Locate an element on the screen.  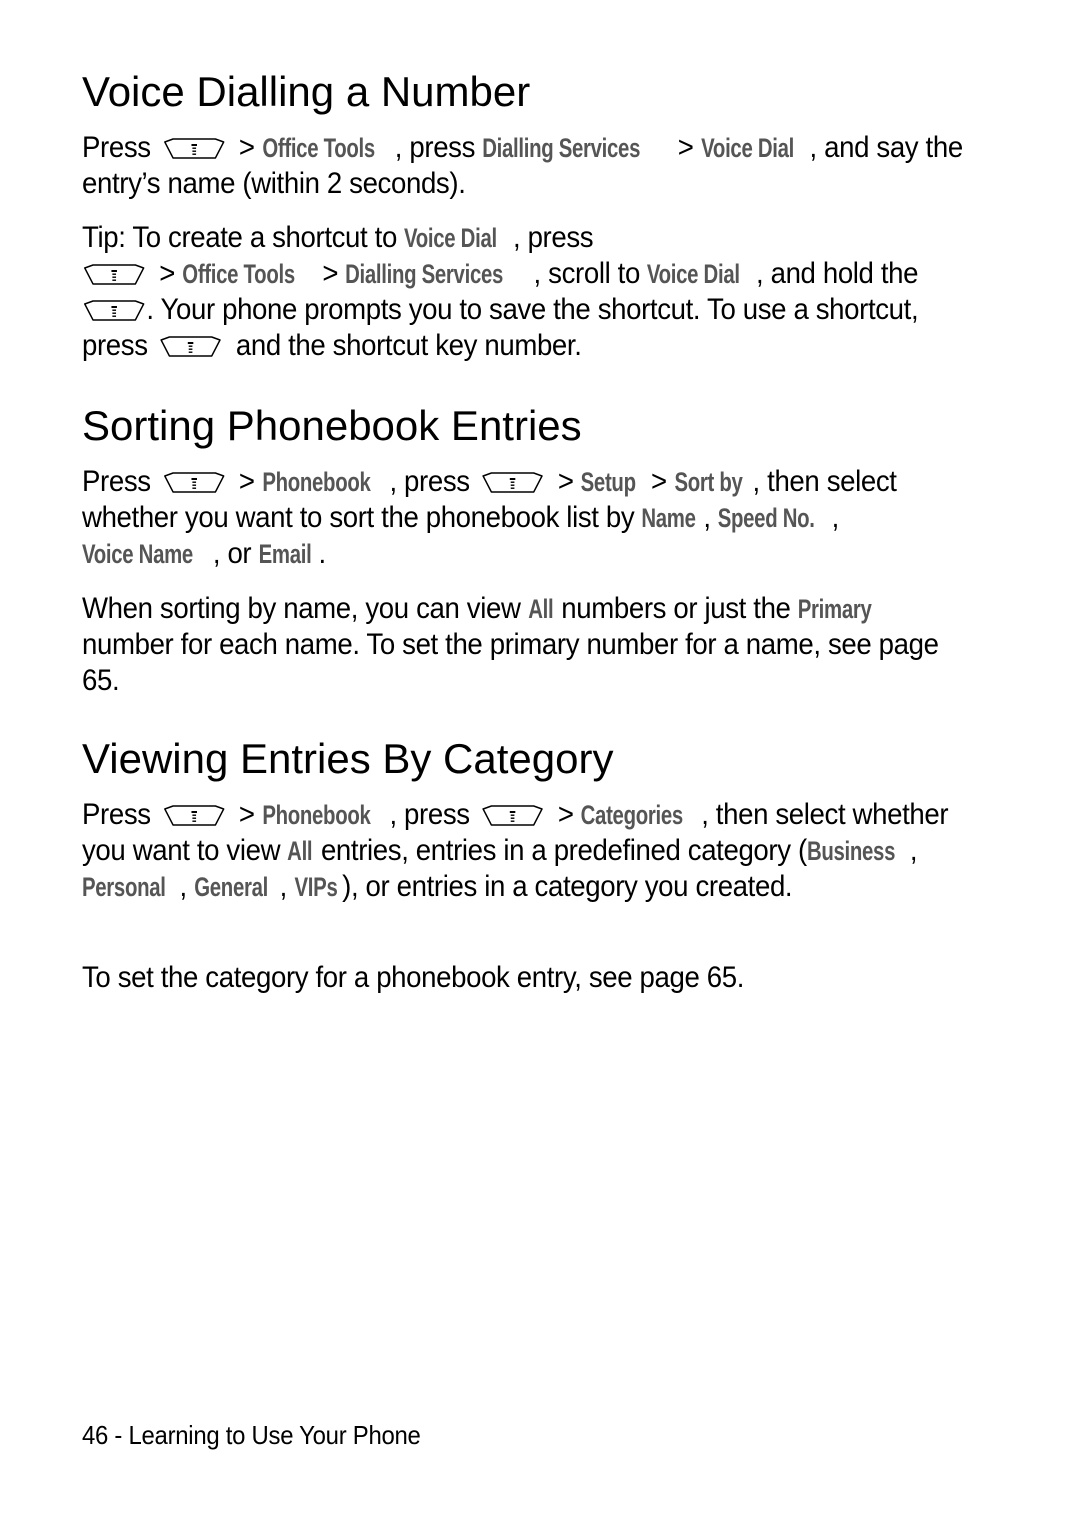
page-footer: 46 - Learning to Use Your Phone is located at coordinates (251, 1435).